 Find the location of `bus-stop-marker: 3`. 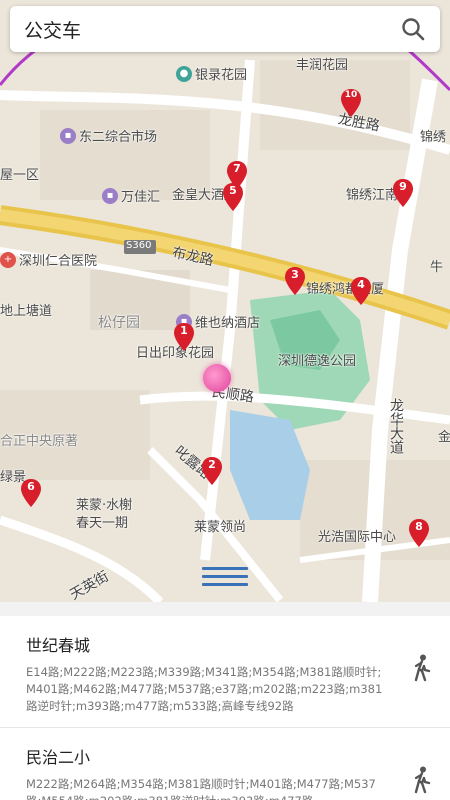

bus-stop-marker: 3 is located at coordinates (295, 281).